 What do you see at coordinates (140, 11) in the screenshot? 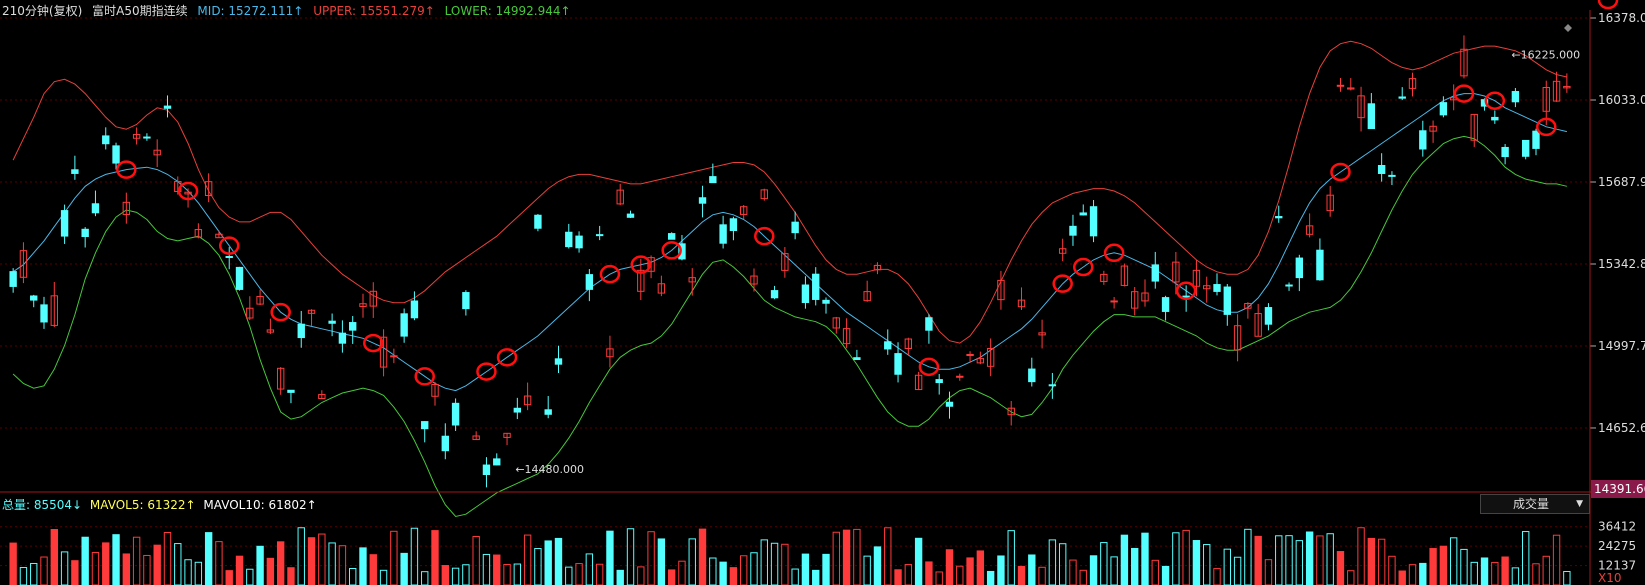
I see `instrument-label: 富时A50期指连续` at bounding box center [140, 11].